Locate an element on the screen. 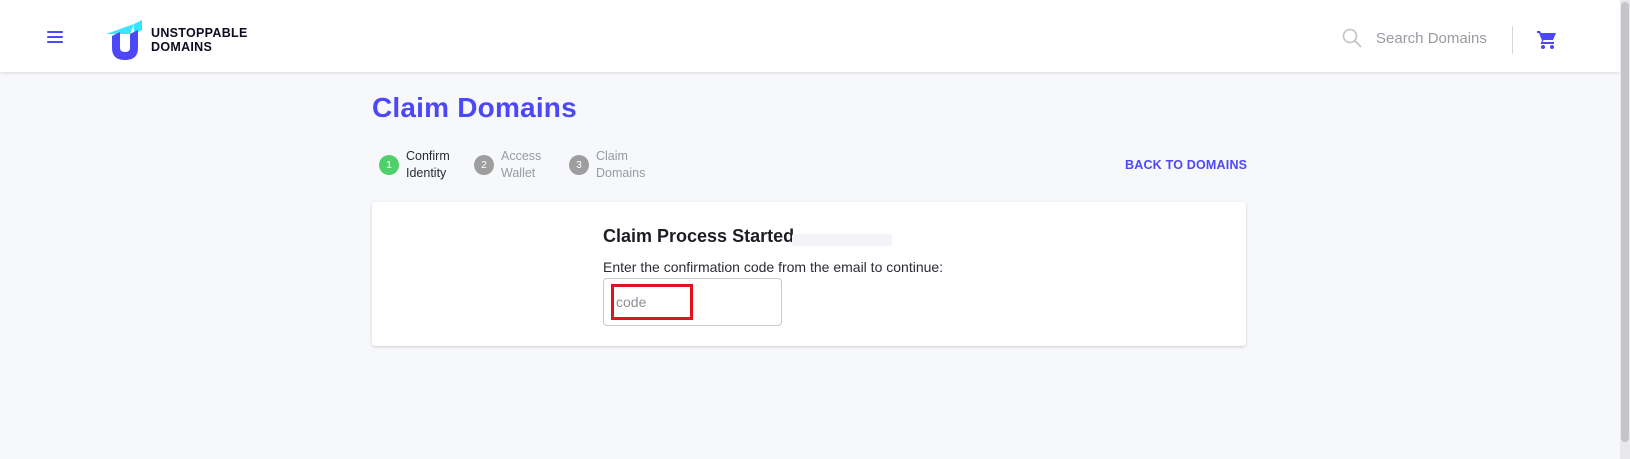 This screenshot has height=459, width=1630. scrollbar-thumb is located at coordinates (1625, 222).